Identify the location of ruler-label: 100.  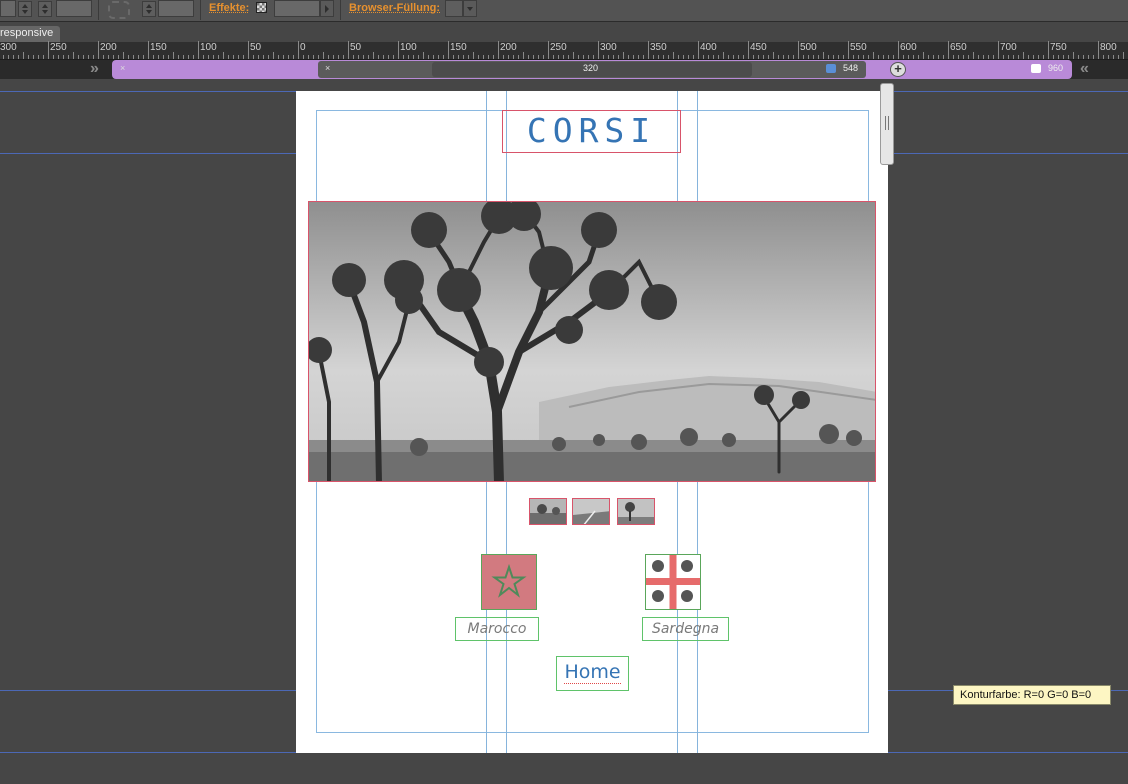
(208, 47).